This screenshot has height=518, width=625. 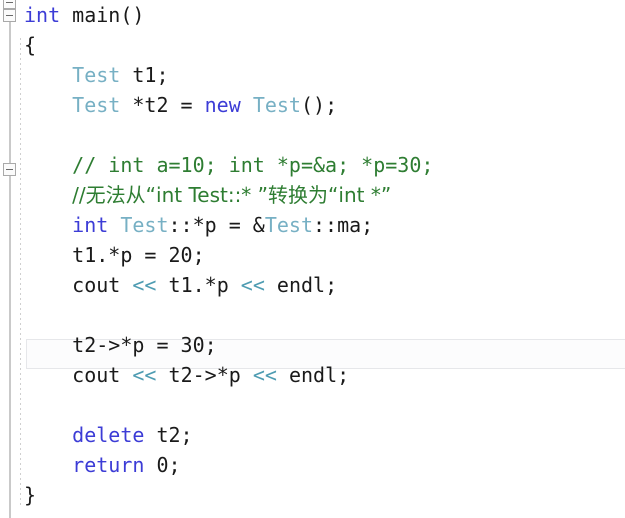 What do you see at coordinates (312, 435) in the screenshot?
I see `code-line: delete t2;` at bounding box center [312, 435].